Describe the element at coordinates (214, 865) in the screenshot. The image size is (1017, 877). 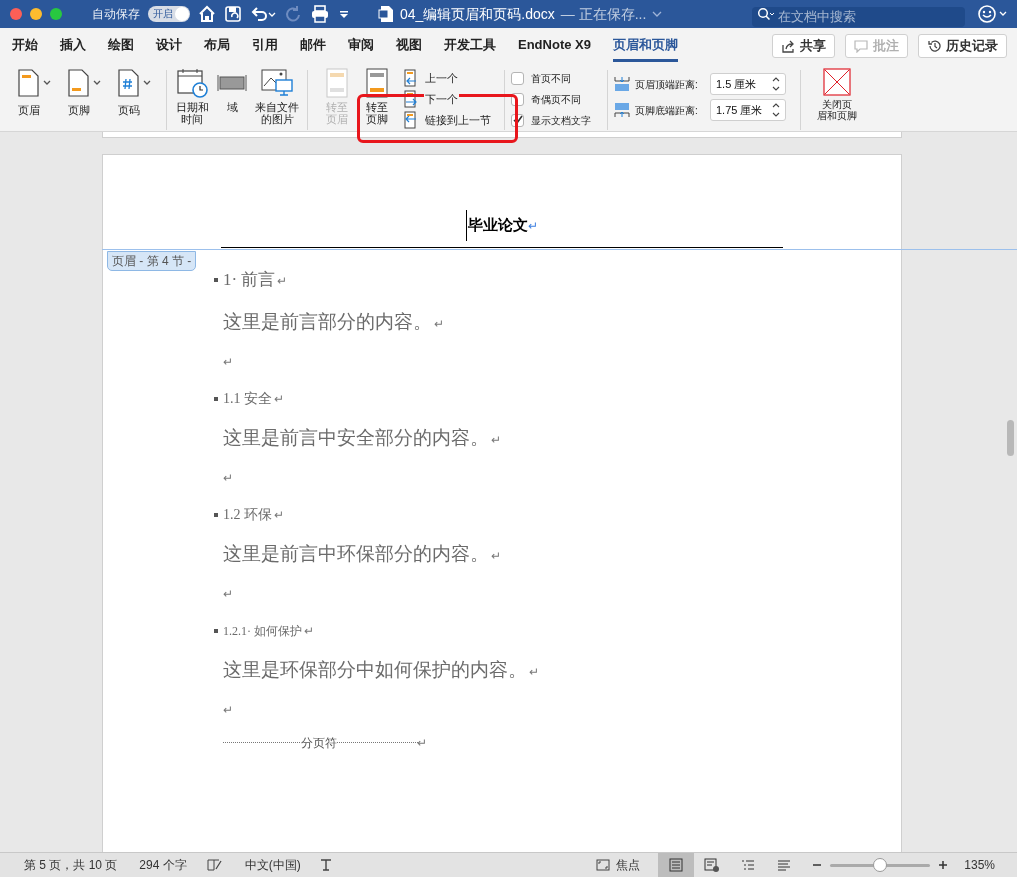
I see `proofing-icon` at that location.